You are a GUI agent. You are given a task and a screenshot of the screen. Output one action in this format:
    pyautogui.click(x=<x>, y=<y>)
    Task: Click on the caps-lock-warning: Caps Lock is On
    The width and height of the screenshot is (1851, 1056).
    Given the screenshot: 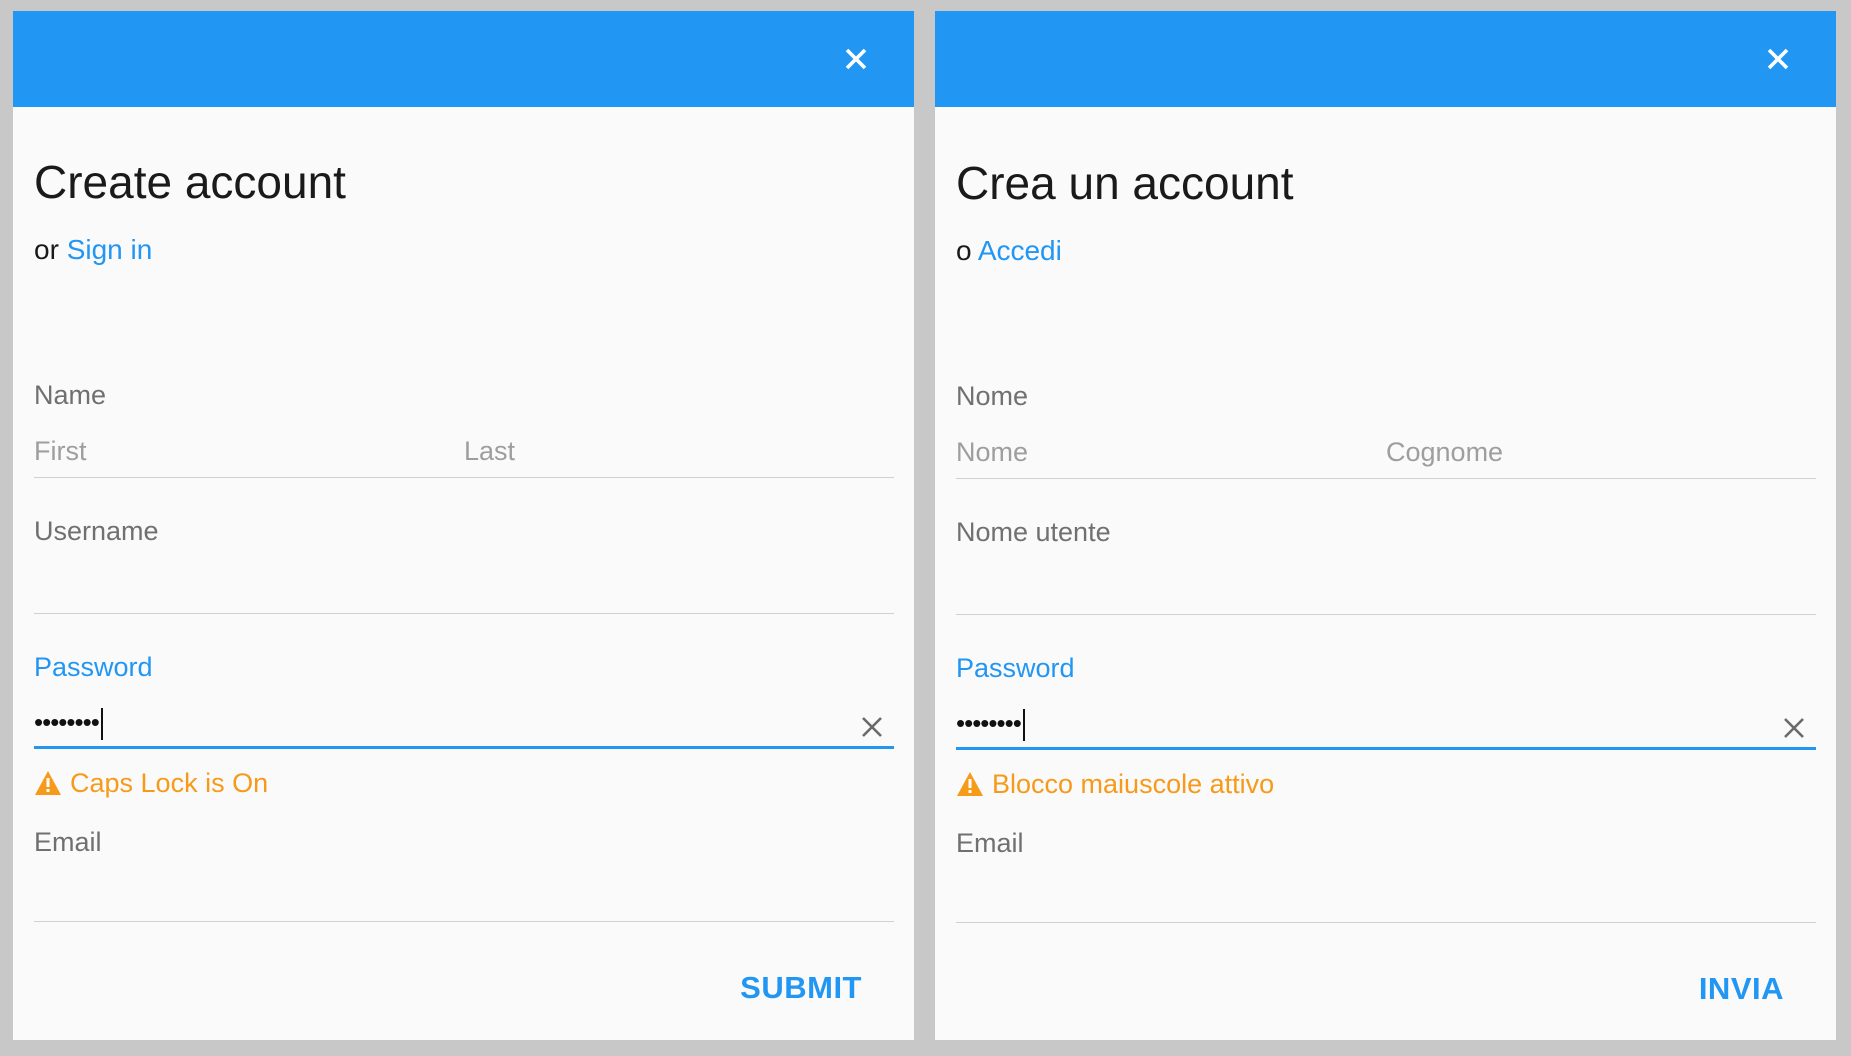 What is the action you would take?
    pyautogui.click(x=151, y=783)
    